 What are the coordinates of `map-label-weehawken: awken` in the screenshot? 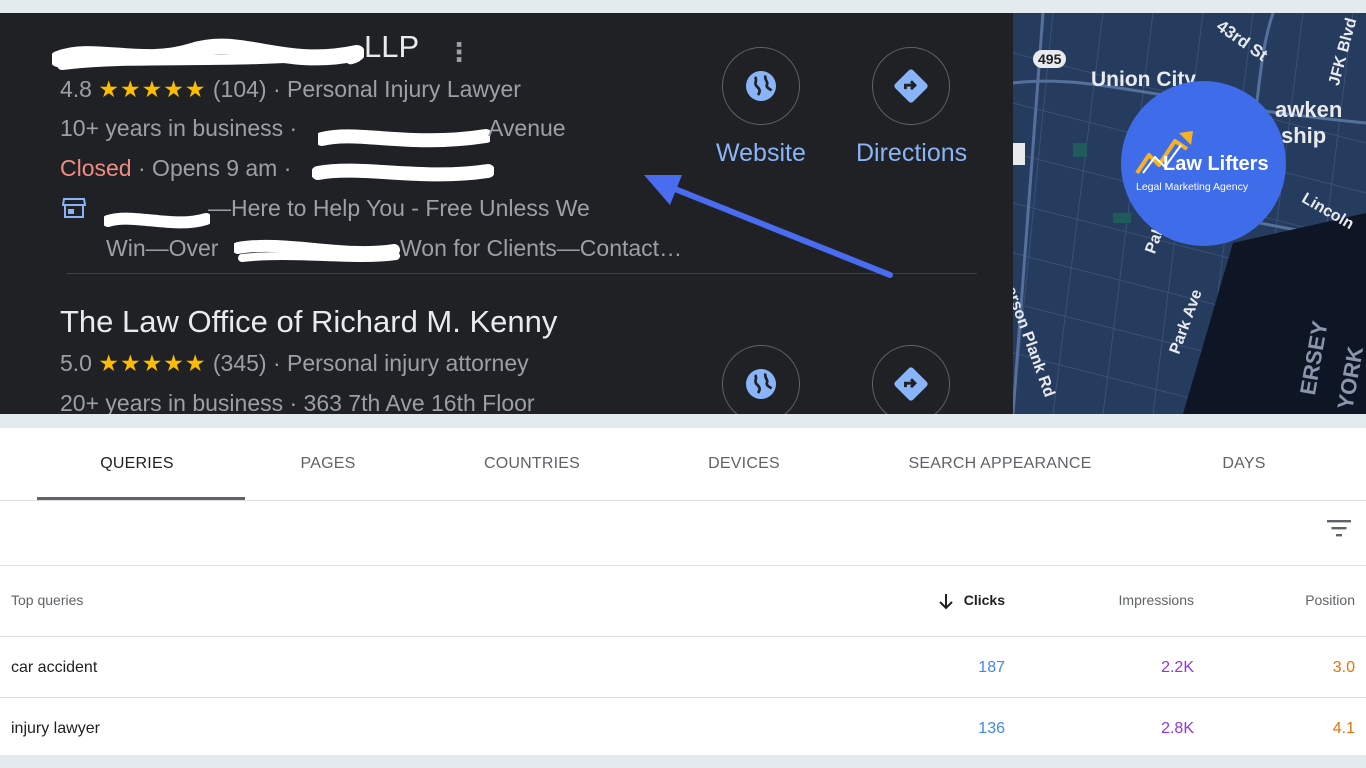 It's located at (1309, 109).